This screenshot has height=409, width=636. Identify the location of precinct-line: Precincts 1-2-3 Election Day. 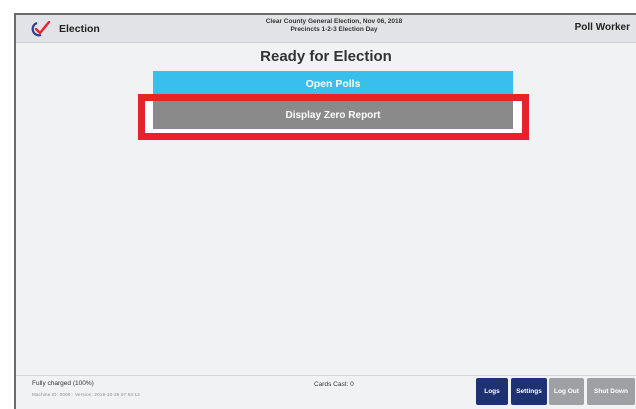
(334, 29).